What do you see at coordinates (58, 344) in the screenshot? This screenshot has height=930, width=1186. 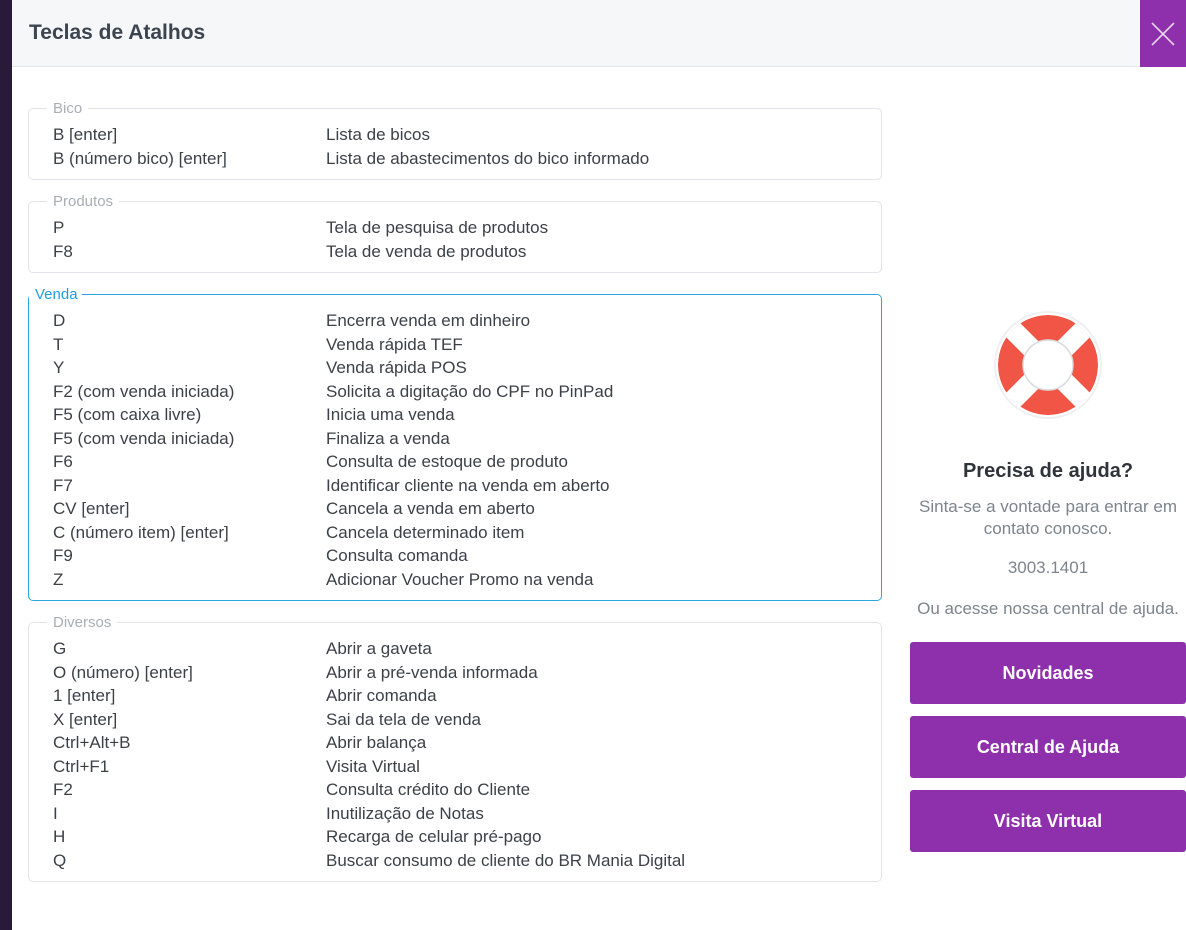 I see `shortcut-key: T` at bounding box center [58, 344].